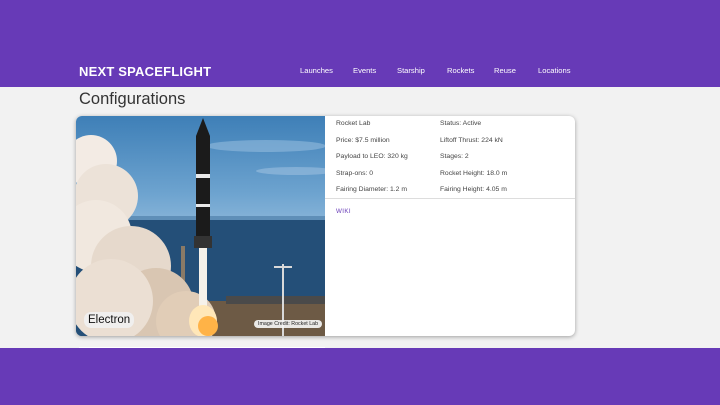 The image size is (720, 405). Describe the element at coordinates (364, 70) in the screenshot. I see `nav-events: Events` at that location.